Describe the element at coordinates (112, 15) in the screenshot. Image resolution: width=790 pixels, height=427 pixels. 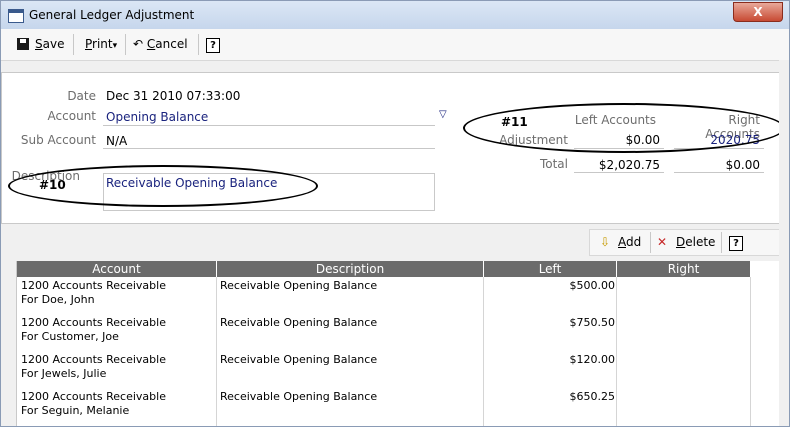
I see `window-title: General Ledger Adjustment` at that location.